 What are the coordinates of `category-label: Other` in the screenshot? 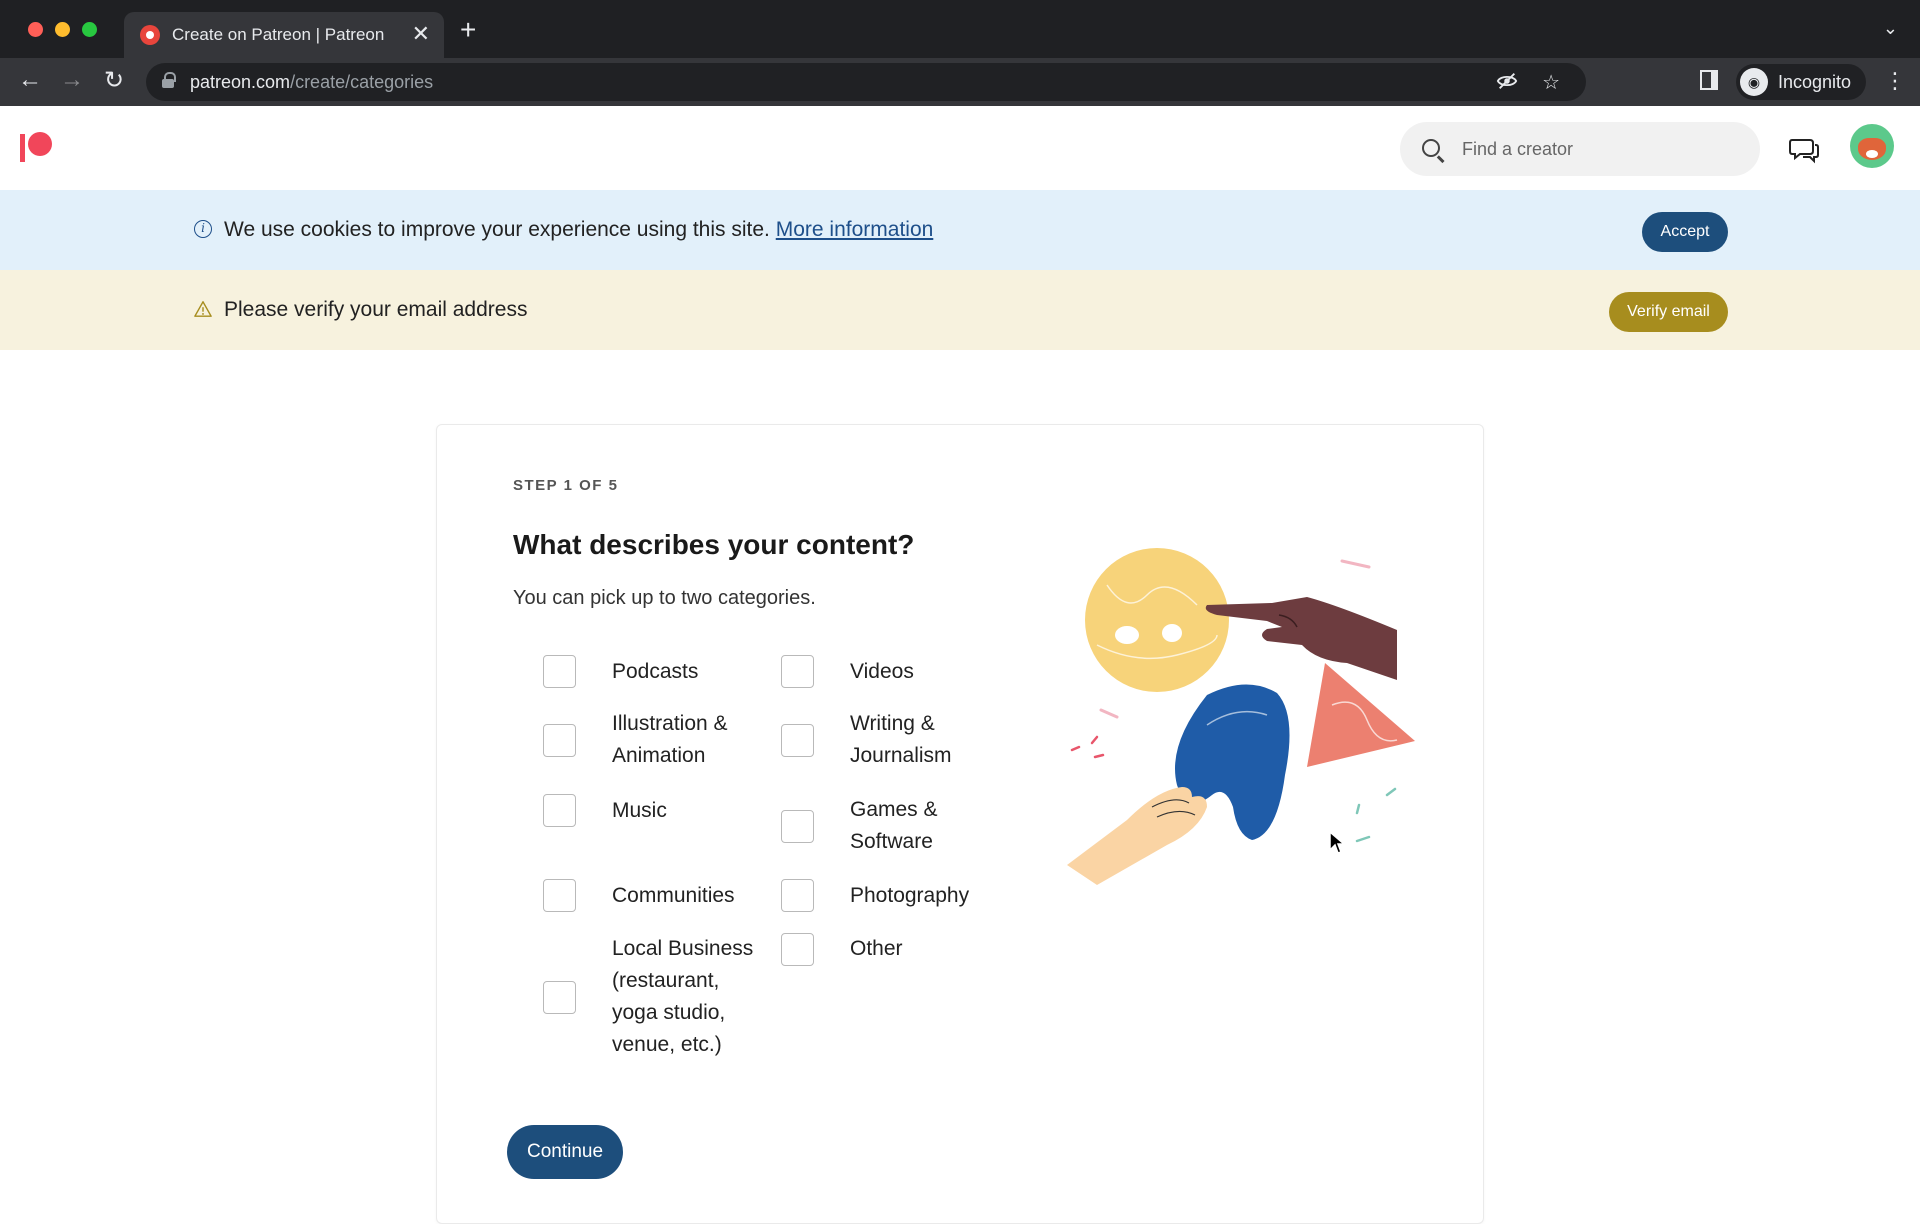 It's located at (876, 948).